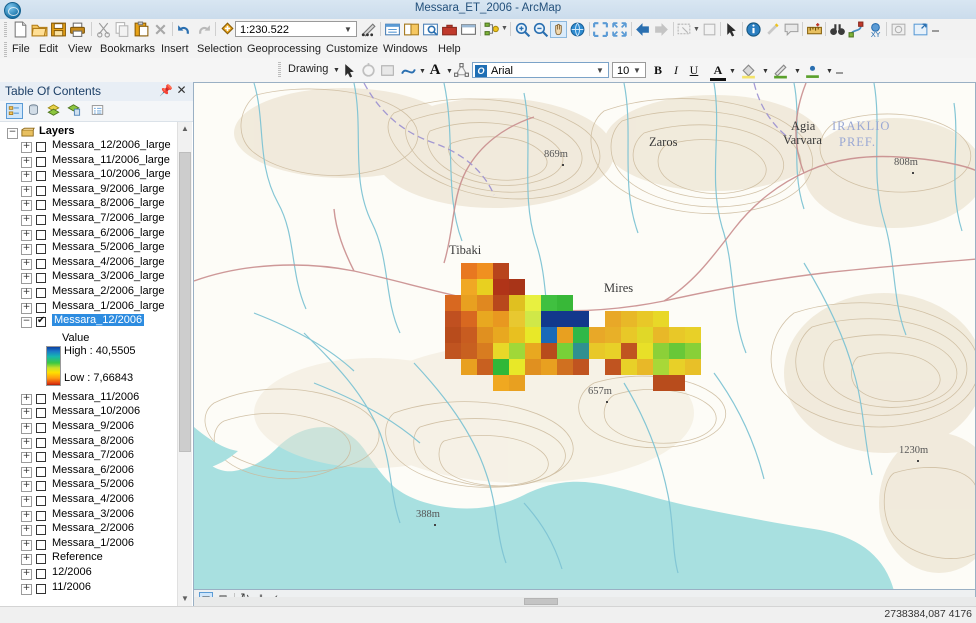  Describe the element at coordinates (875, 29) in the screenshot. I see `go-to-xy-icon: XY` at that location.